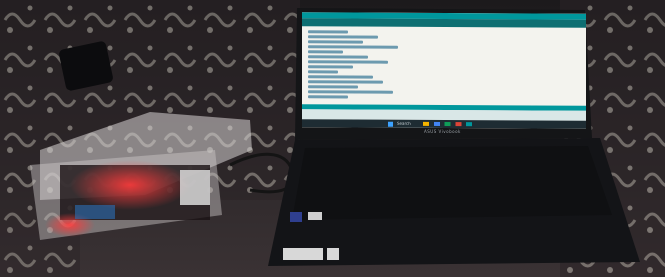  Describe the element at coordinates (195, 187) in the screenshot. I see `white-module` at that location.